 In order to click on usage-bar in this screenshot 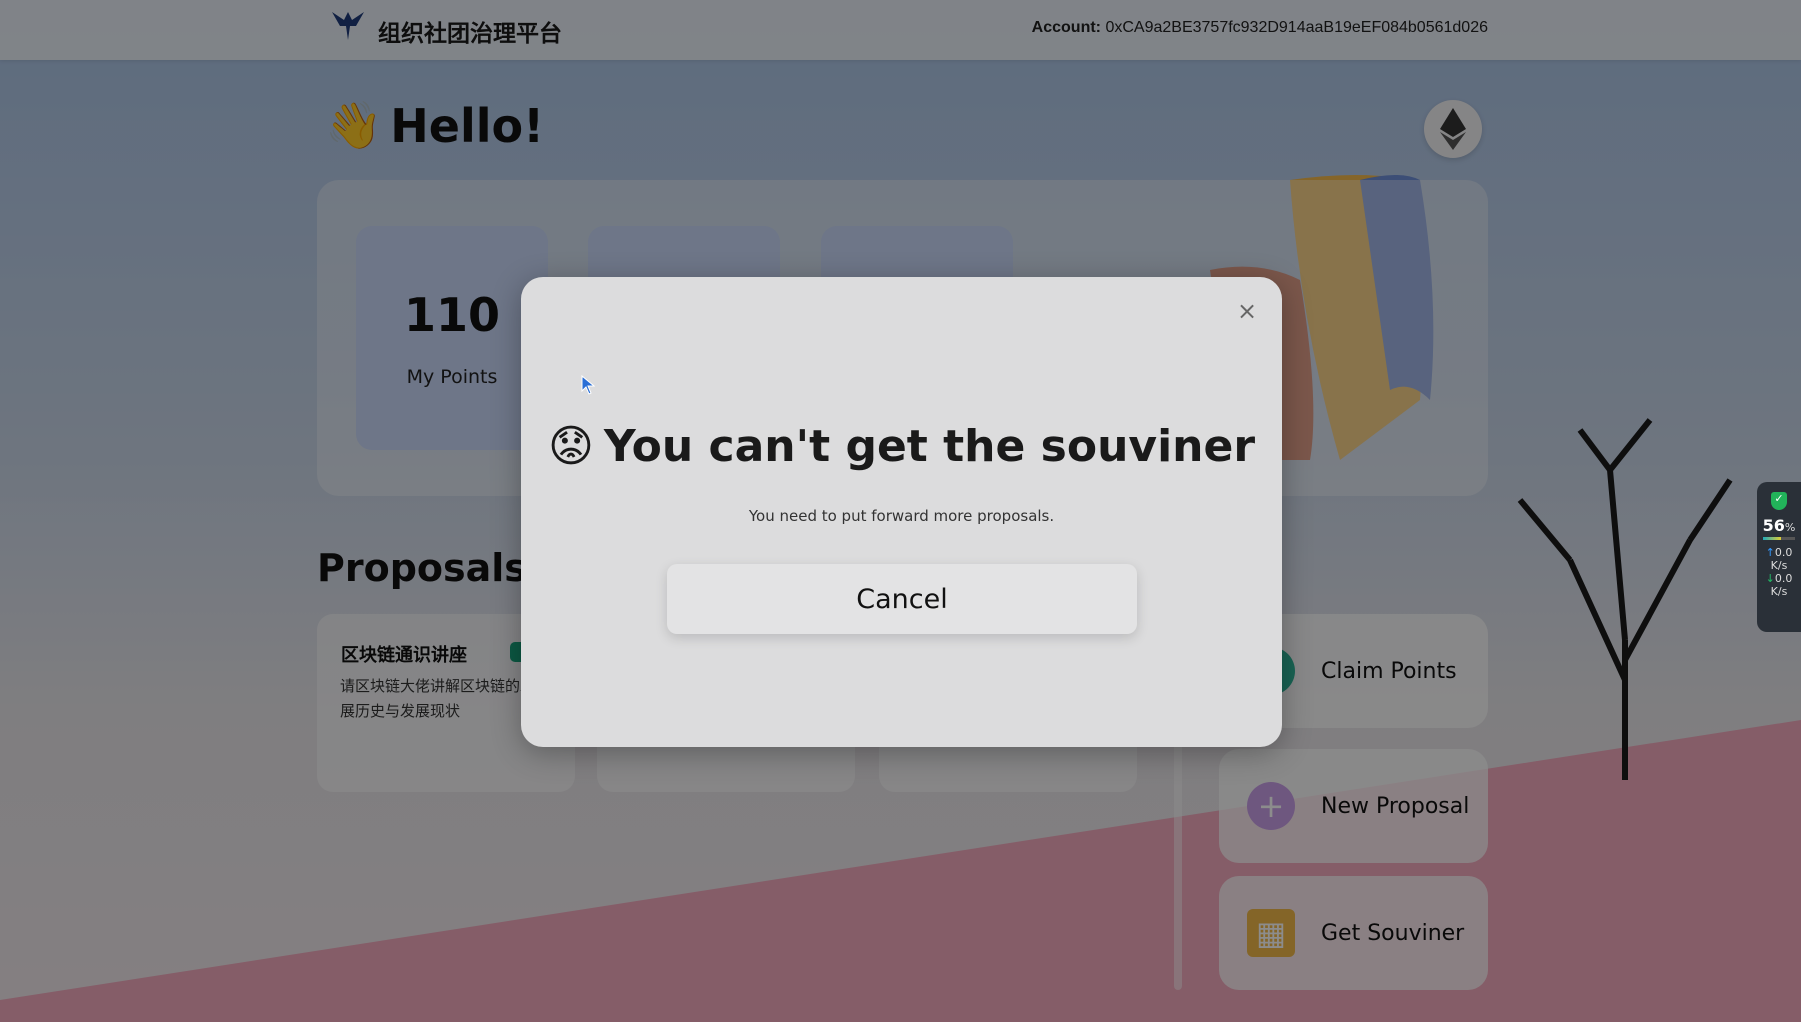, I will do `click(1779, 538)`.